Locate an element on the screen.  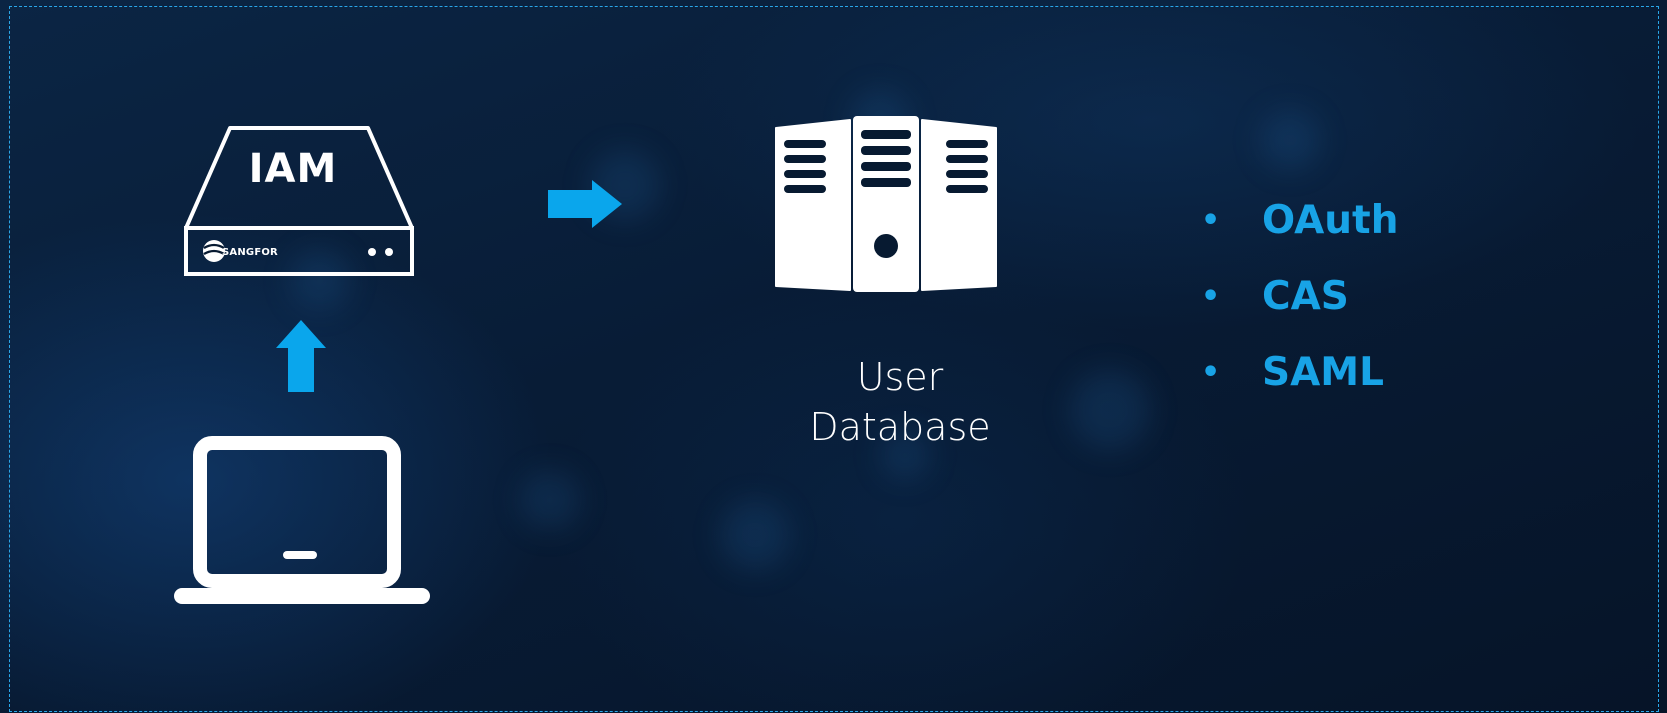
protocol-item-oauth: • OAuth is located at coordinates (1296, 233).